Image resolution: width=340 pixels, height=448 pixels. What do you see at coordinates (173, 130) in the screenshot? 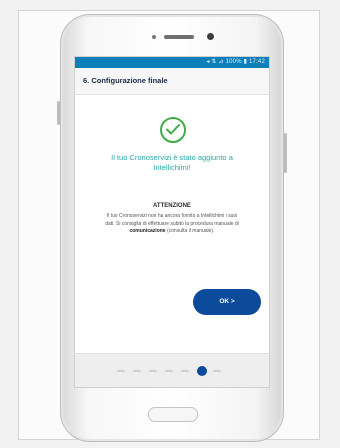
I see `check-circle-icon` at bounding box center [173, 130].